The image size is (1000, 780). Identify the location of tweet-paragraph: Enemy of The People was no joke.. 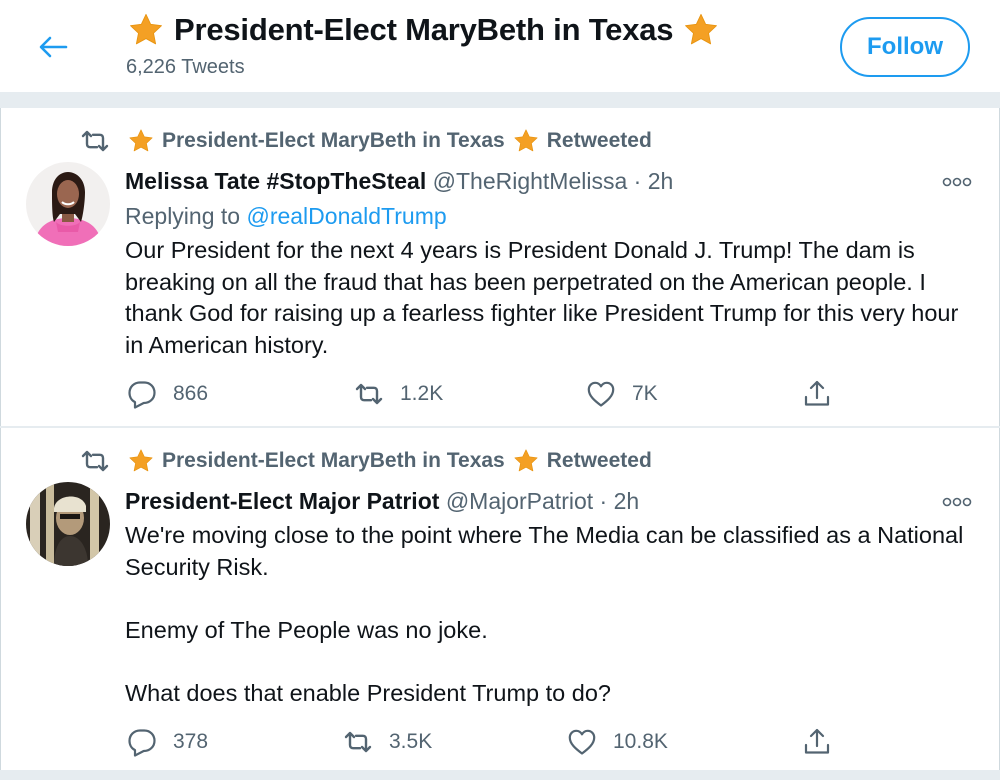
(306, 629).